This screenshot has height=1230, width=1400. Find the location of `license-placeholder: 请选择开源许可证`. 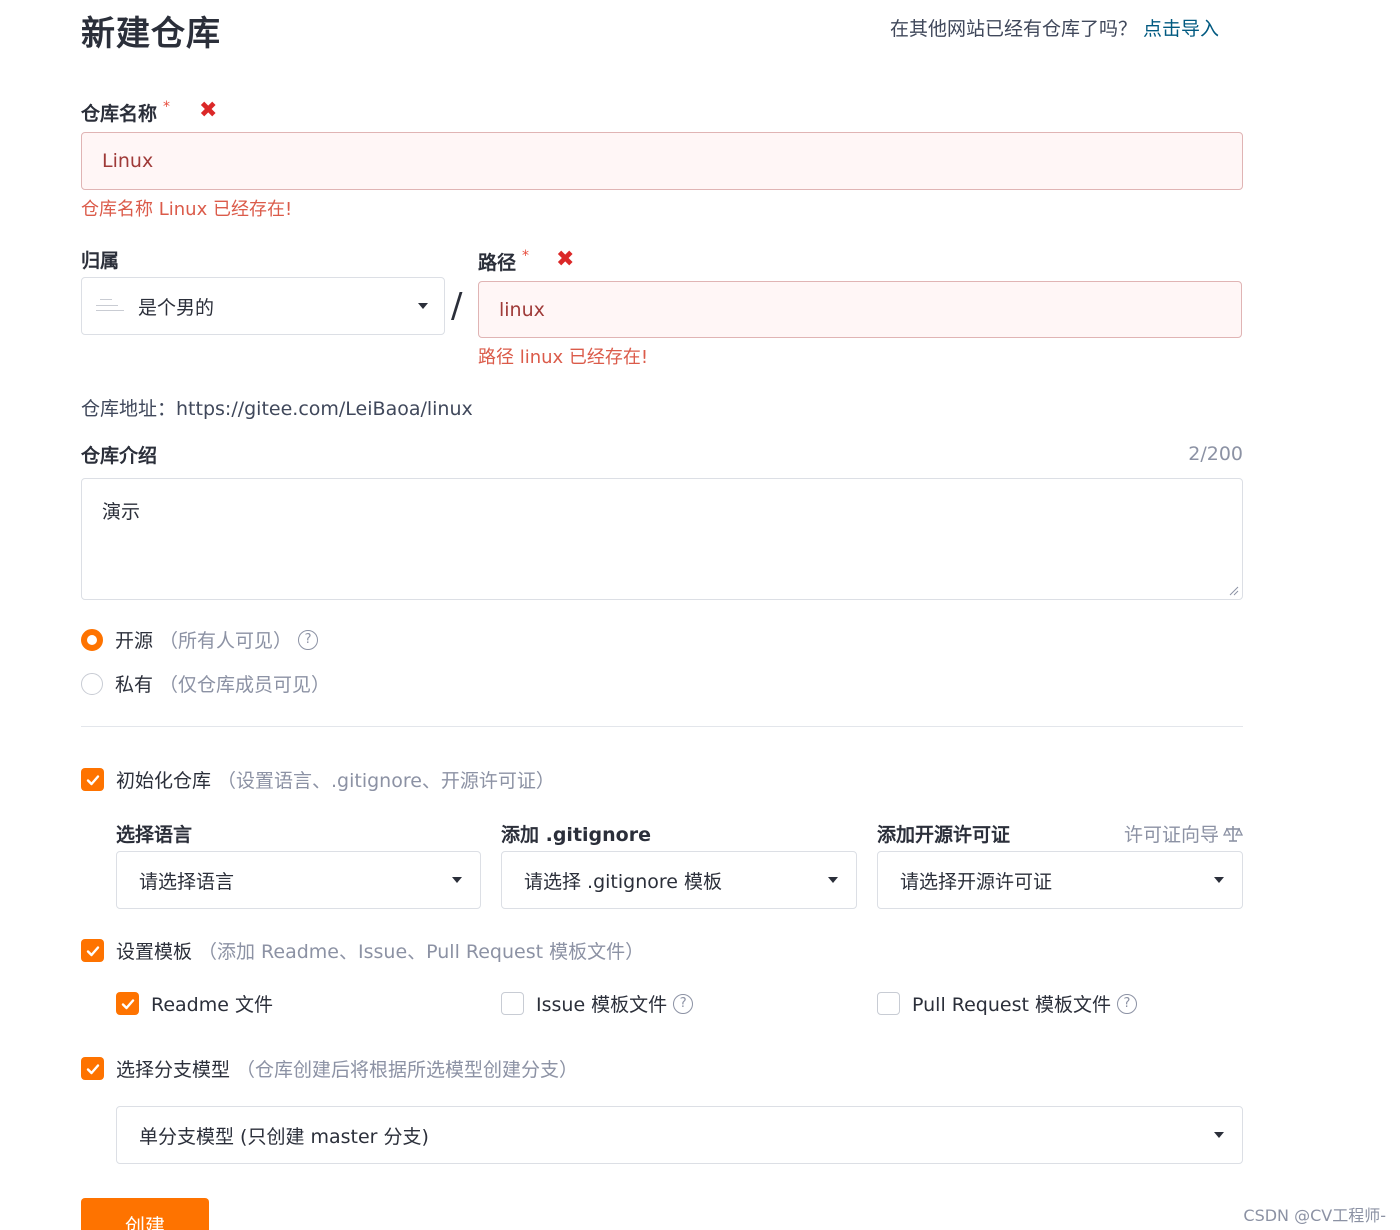

license-placeholder: 请选择开源许可证 is located at coordinates (976, 881).